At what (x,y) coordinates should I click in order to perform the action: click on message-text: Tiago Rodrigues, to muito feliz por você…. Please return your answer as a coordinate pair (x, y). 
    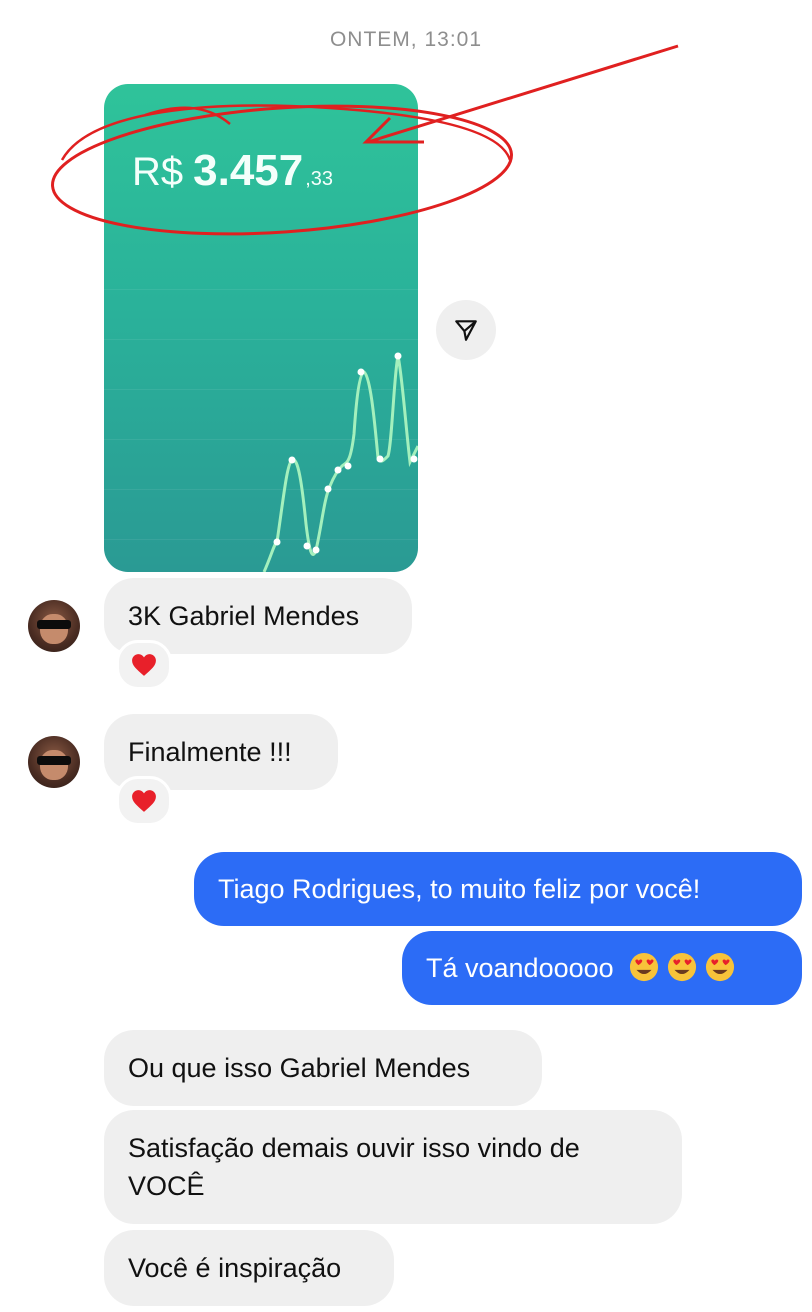
    Looking at the image, I should click on (459, 889).